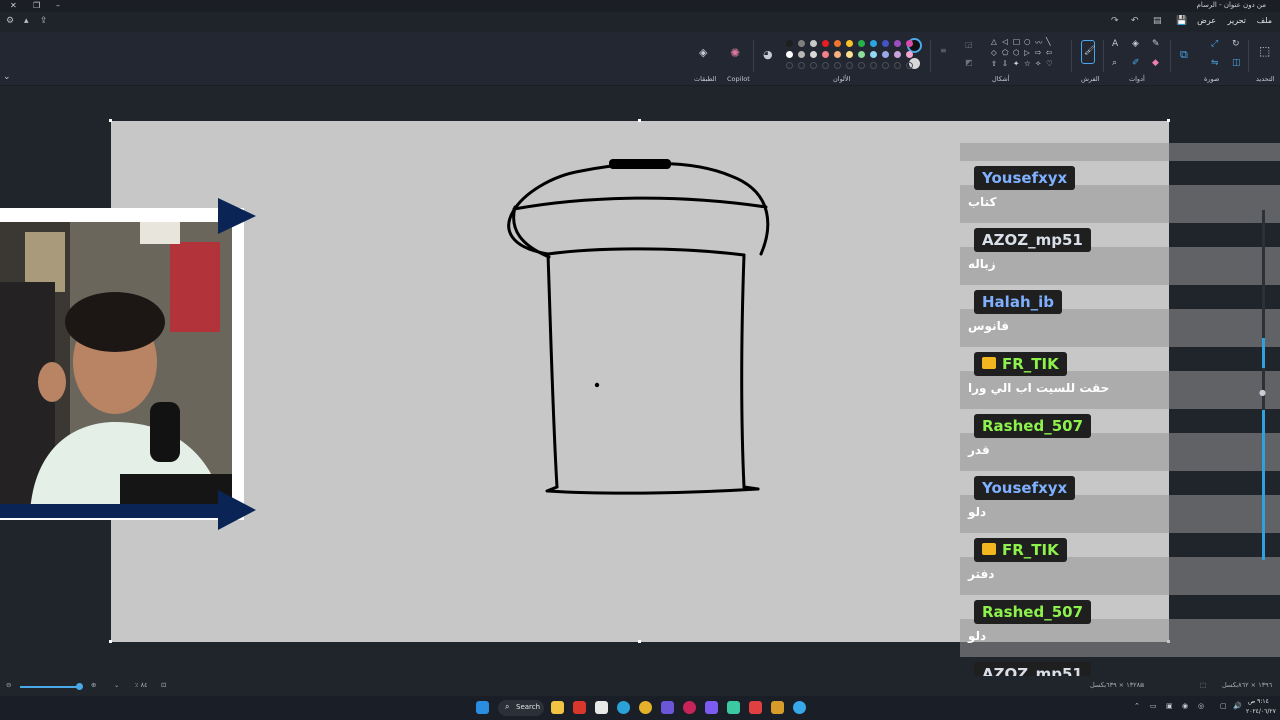 The image size is (1280, 720). I want to click on chevron-down-icon: ⌄, so click(7, 77).